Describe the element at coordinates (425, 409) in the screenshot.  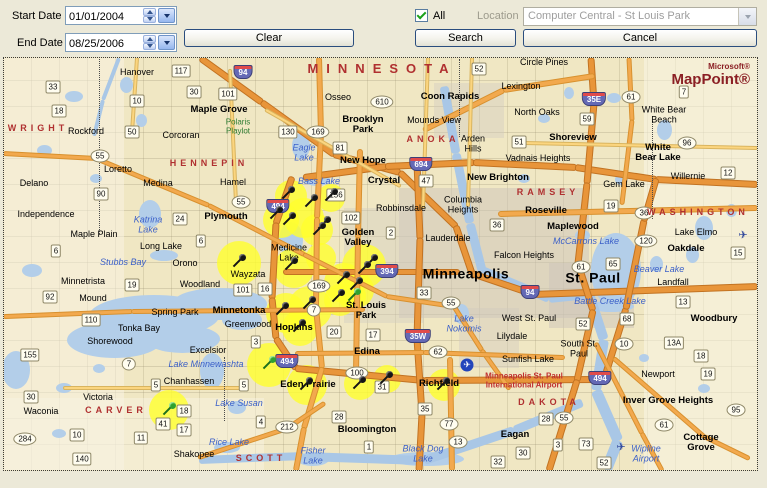
I see `route-shield: 35` at that location.